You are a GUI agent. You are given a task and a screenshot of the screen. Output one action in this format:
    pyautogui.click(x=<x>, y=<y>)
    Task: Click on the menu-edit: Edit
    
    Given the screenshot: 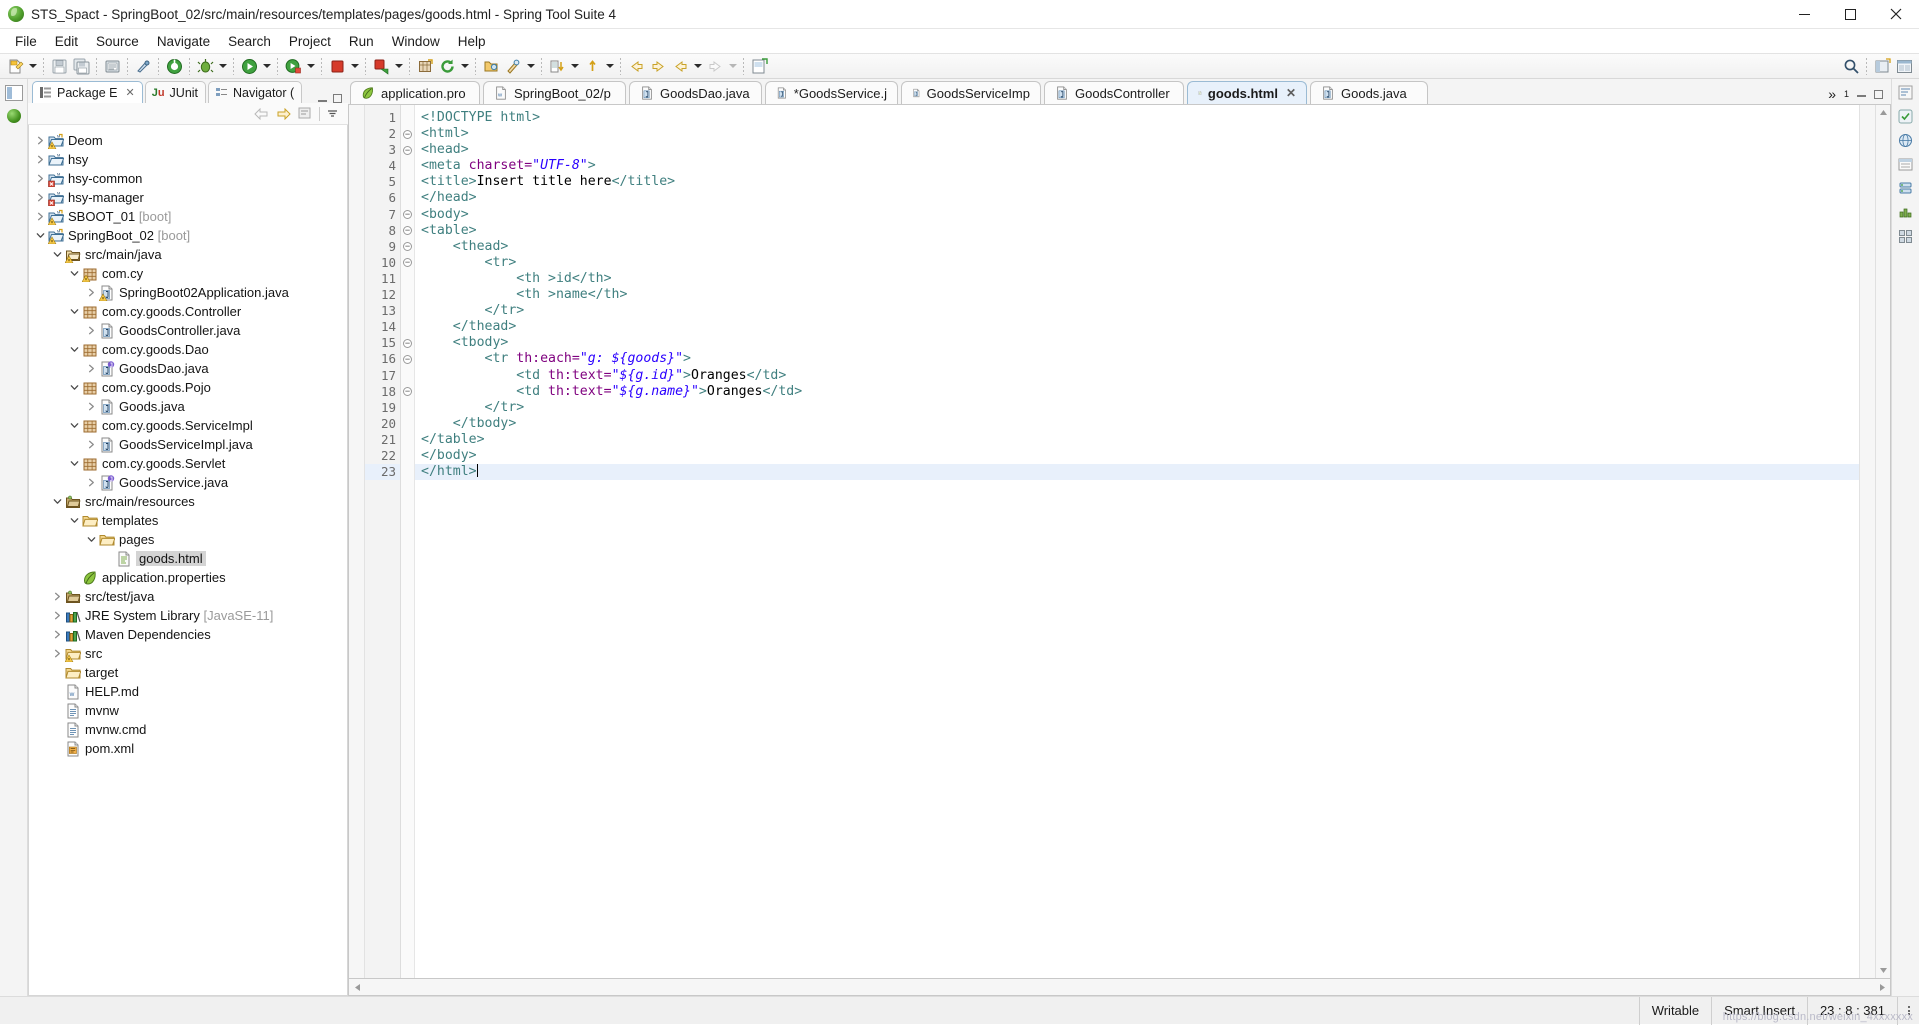 What is the action you would take?
    pyautogui.click(x=66, y=41)
    